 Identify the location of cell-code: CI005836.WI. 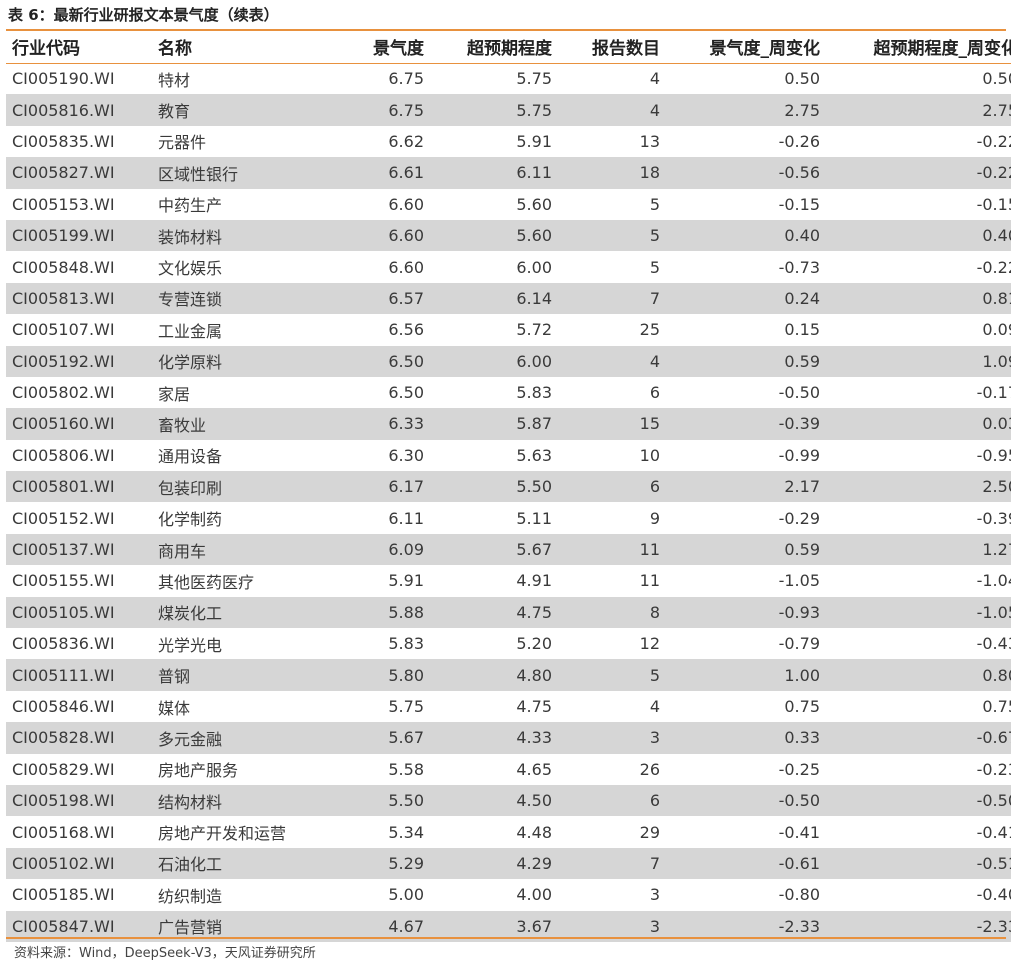
(63, 644).